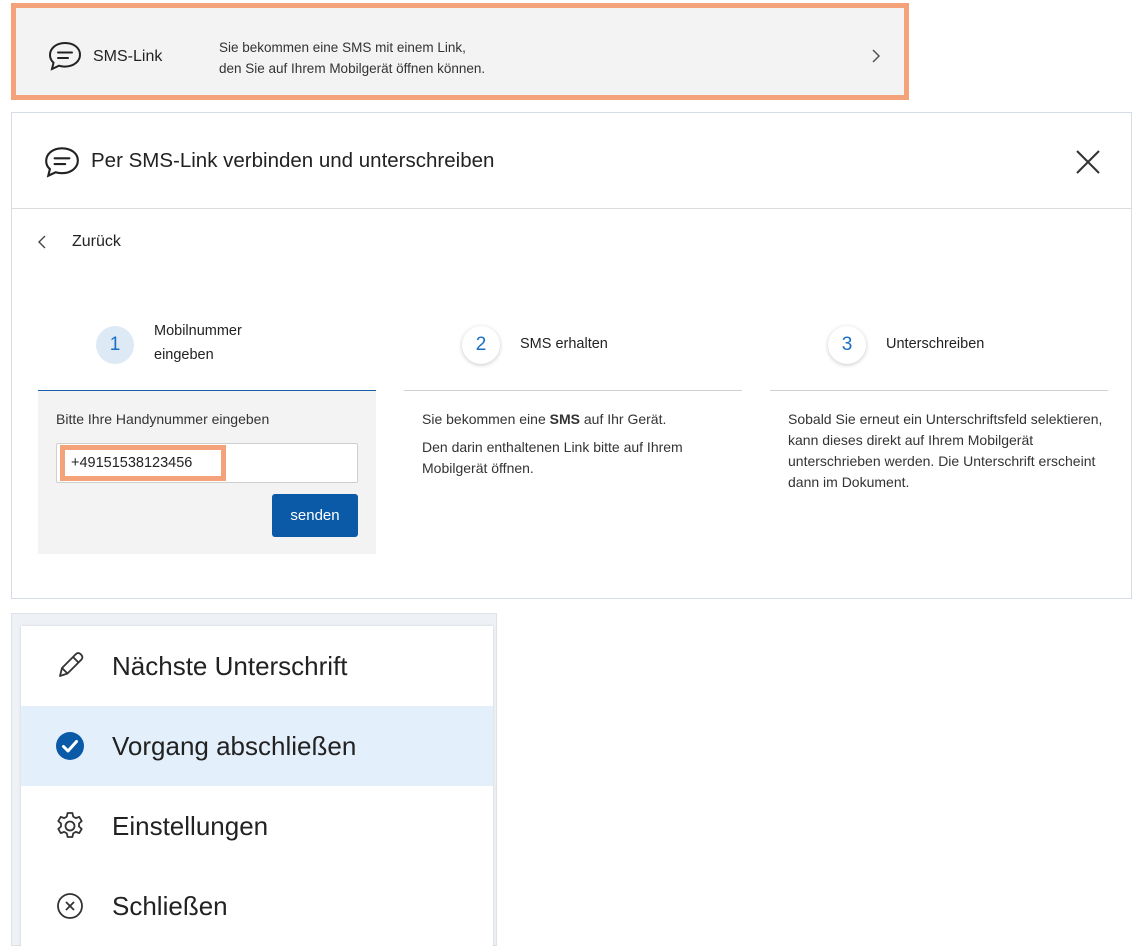  Describe the element at coordinates (71, 664) in the screenshot. I see `pencil-icon` at that location.